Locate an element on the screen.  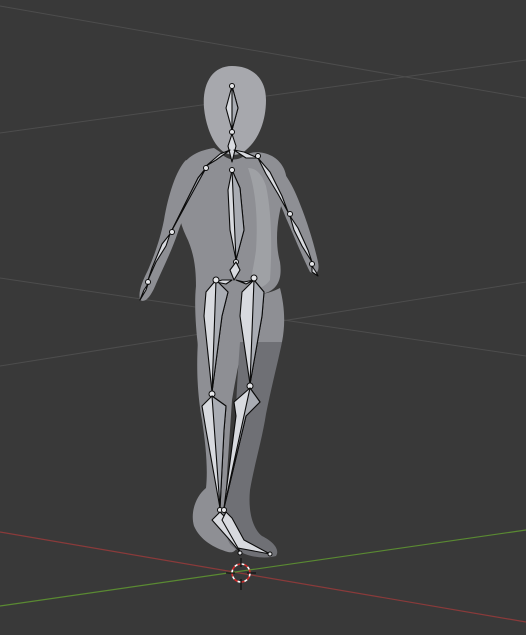
joint-toe-left is located at coordinates (240, 553).